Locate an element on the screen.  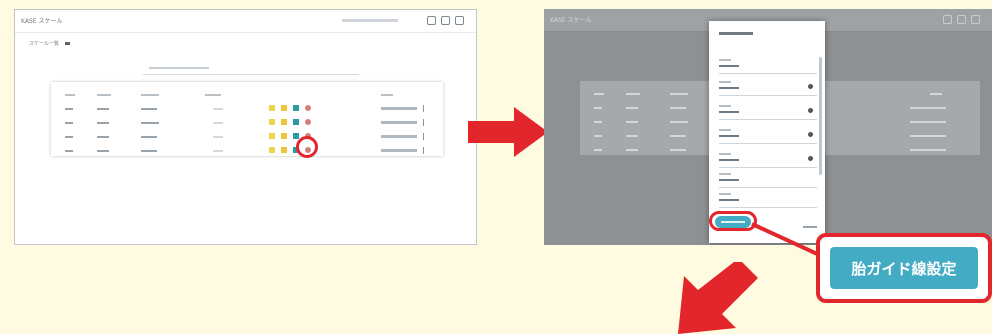
guide-line-settings-button: 胎ガイド線設定 is located at coordinates (904, 268).